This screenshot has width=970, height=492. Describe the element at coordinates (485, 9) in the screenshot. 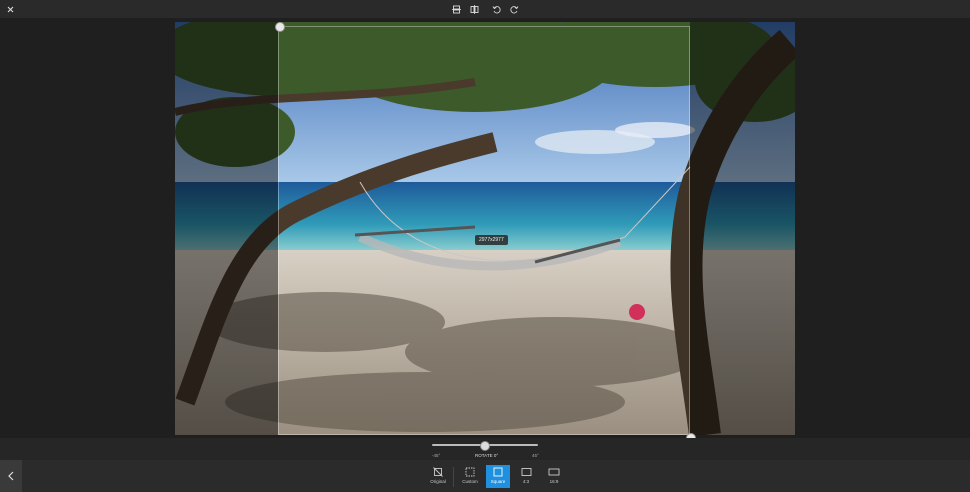

I see `top-toolbar` at that location.